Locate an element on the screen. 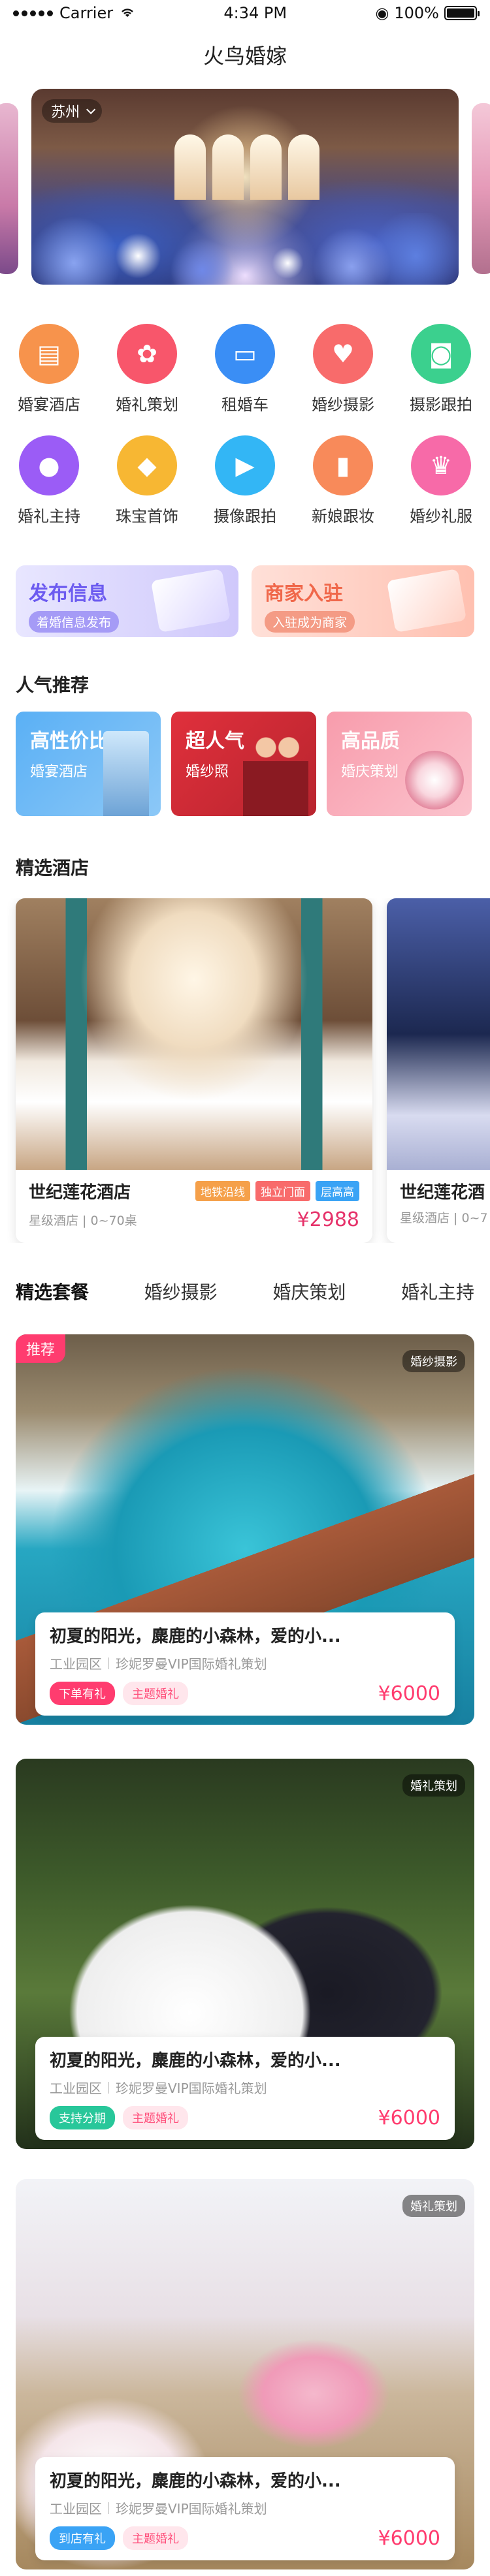 The height and width of the screenshot is (2576, 490). popular-card: 超人气 婚纱照 is located at coordinates (243, 764).